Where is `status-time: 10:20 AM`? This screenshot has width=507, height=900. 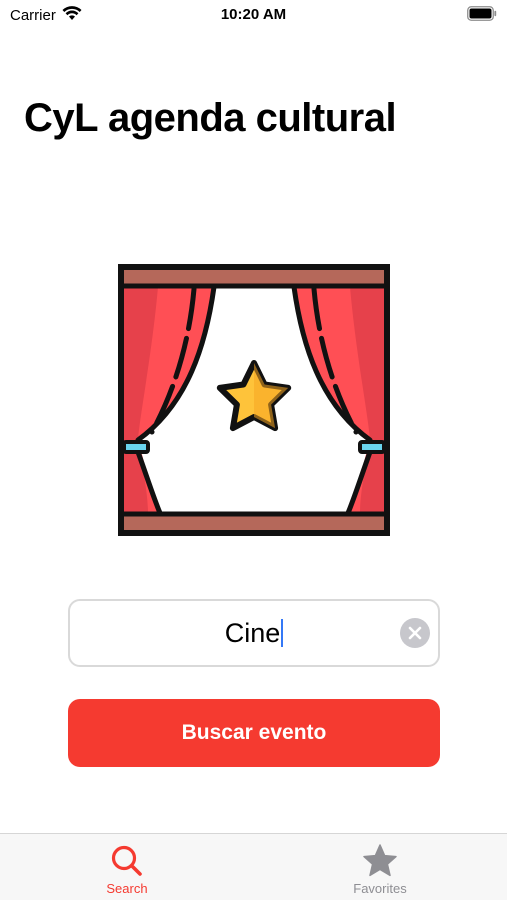
status-time: 10:20 AM is located at coordinates (253, 14).